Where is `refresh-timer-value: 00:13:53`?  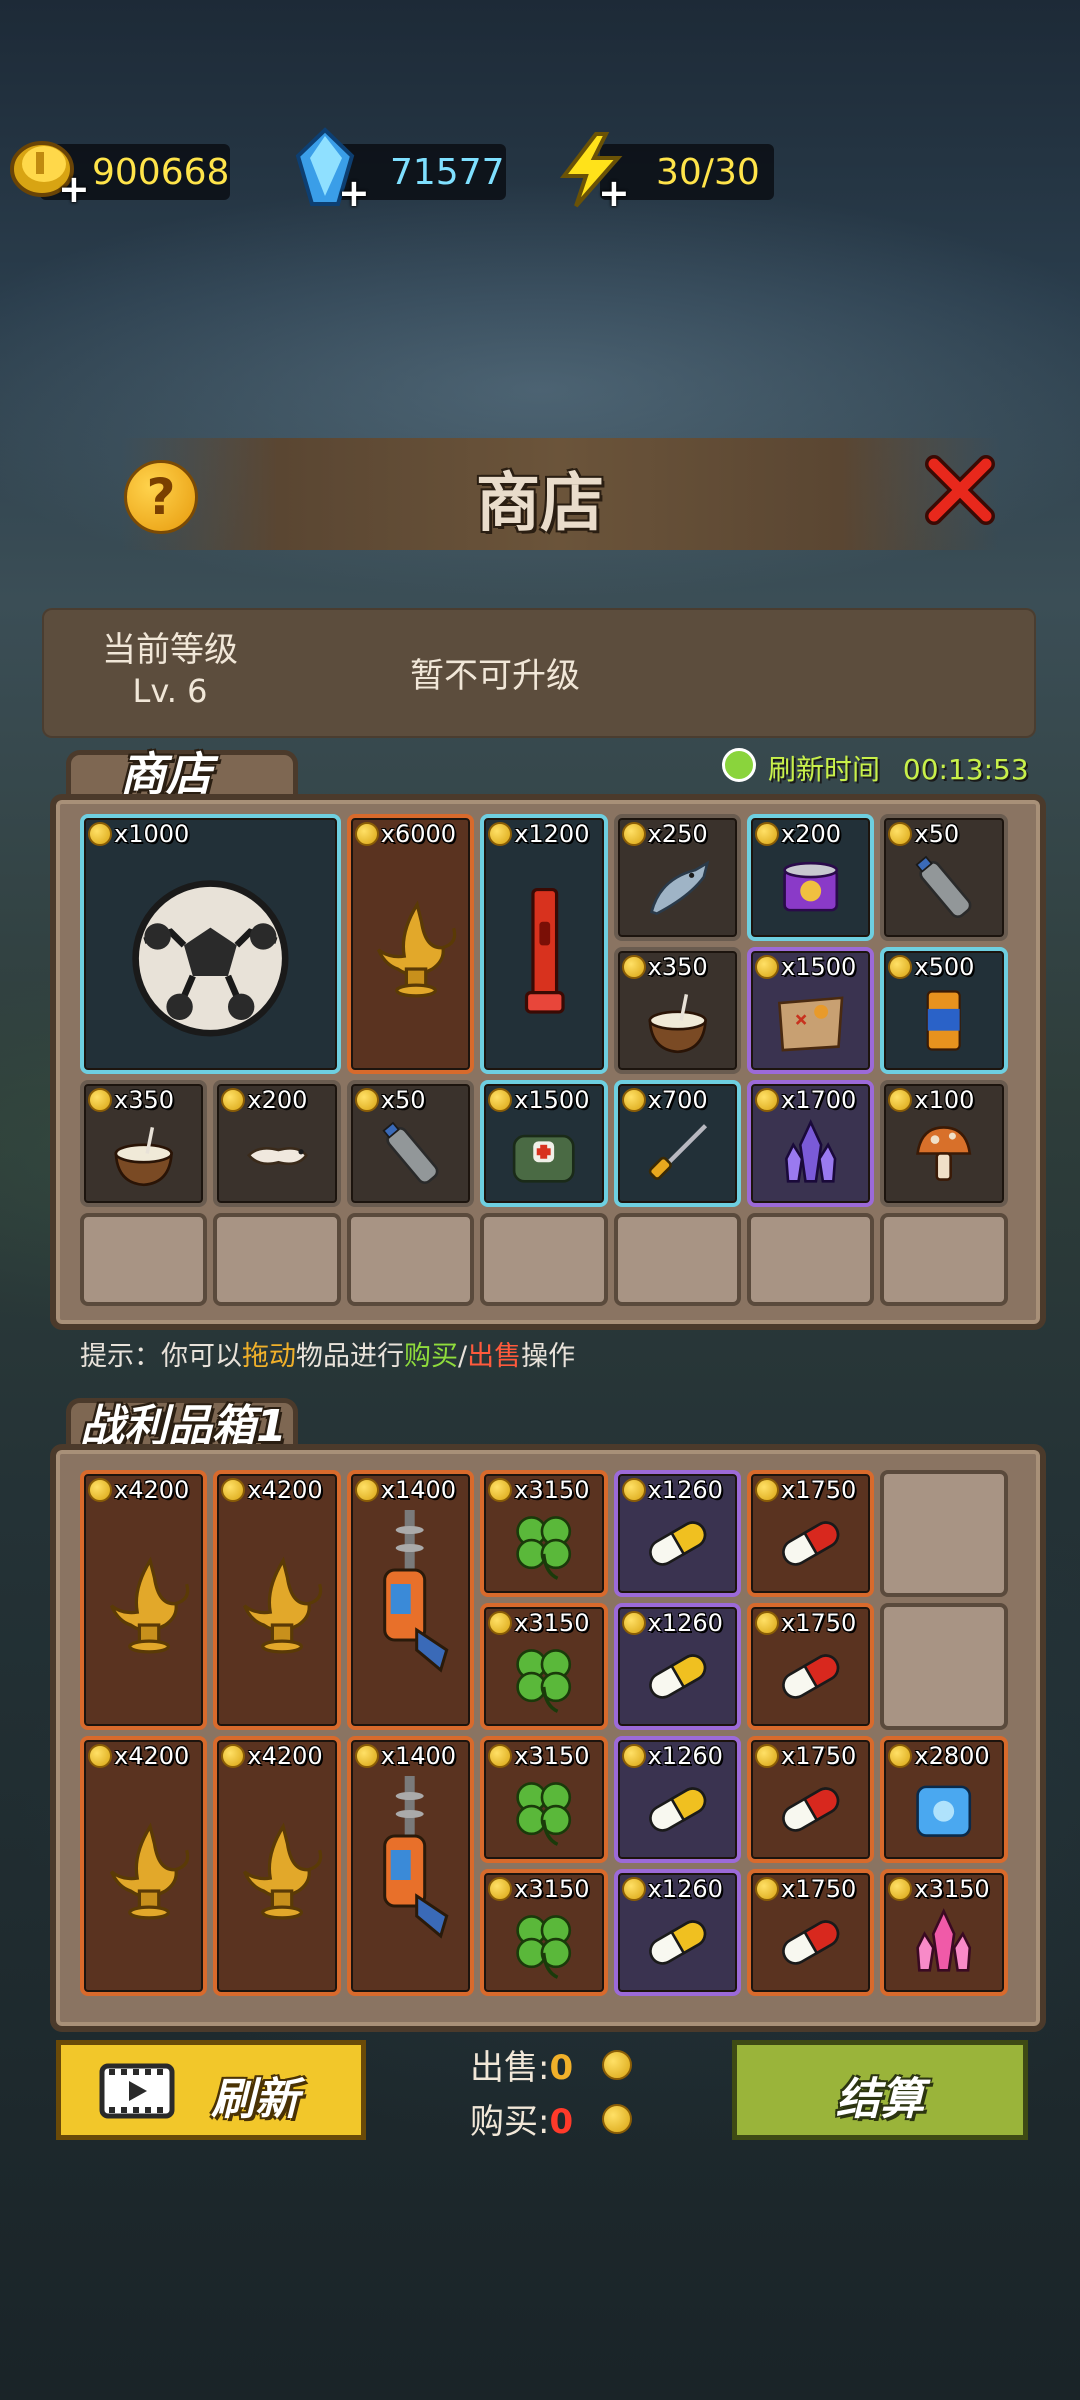 refresh-timer-value: 00:13:53 is located at coordinates (965, 769).